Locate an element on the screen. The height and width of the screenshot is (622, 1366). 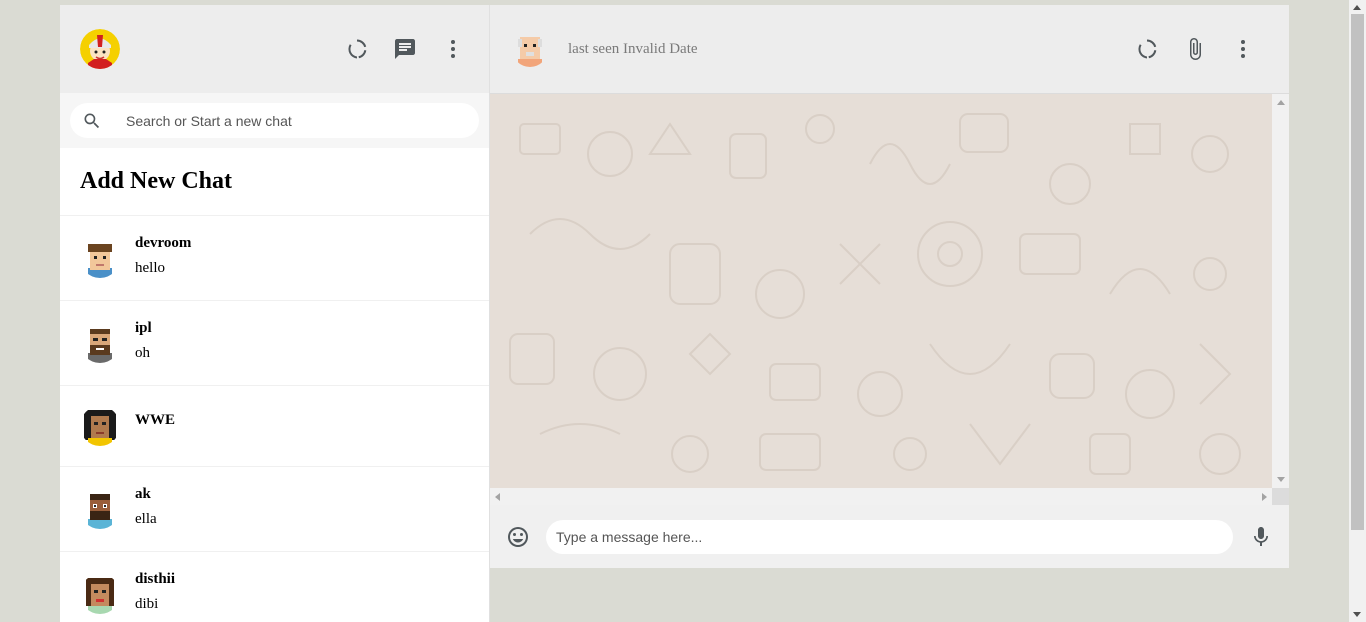
scroll-left-arrow-icon is located at coordinates (497, 497).